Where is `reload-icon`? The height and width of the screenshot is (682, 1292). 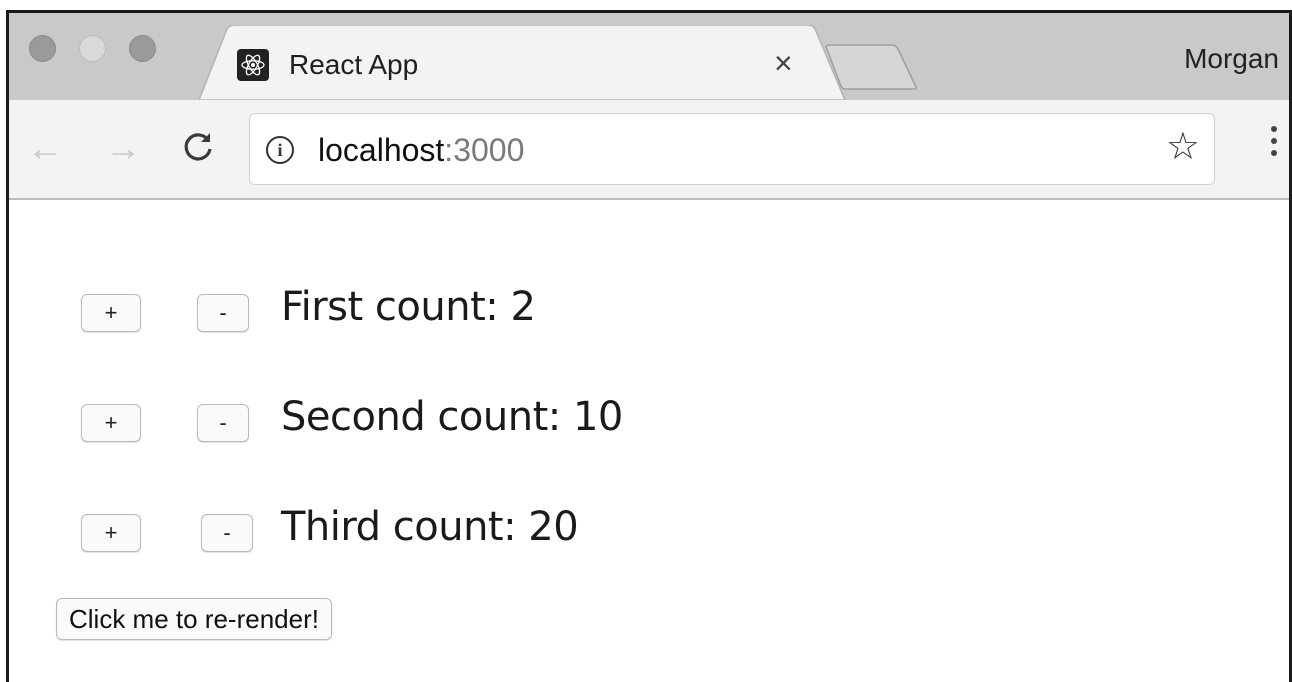
reload-icon is located at coordinates (198, 150).